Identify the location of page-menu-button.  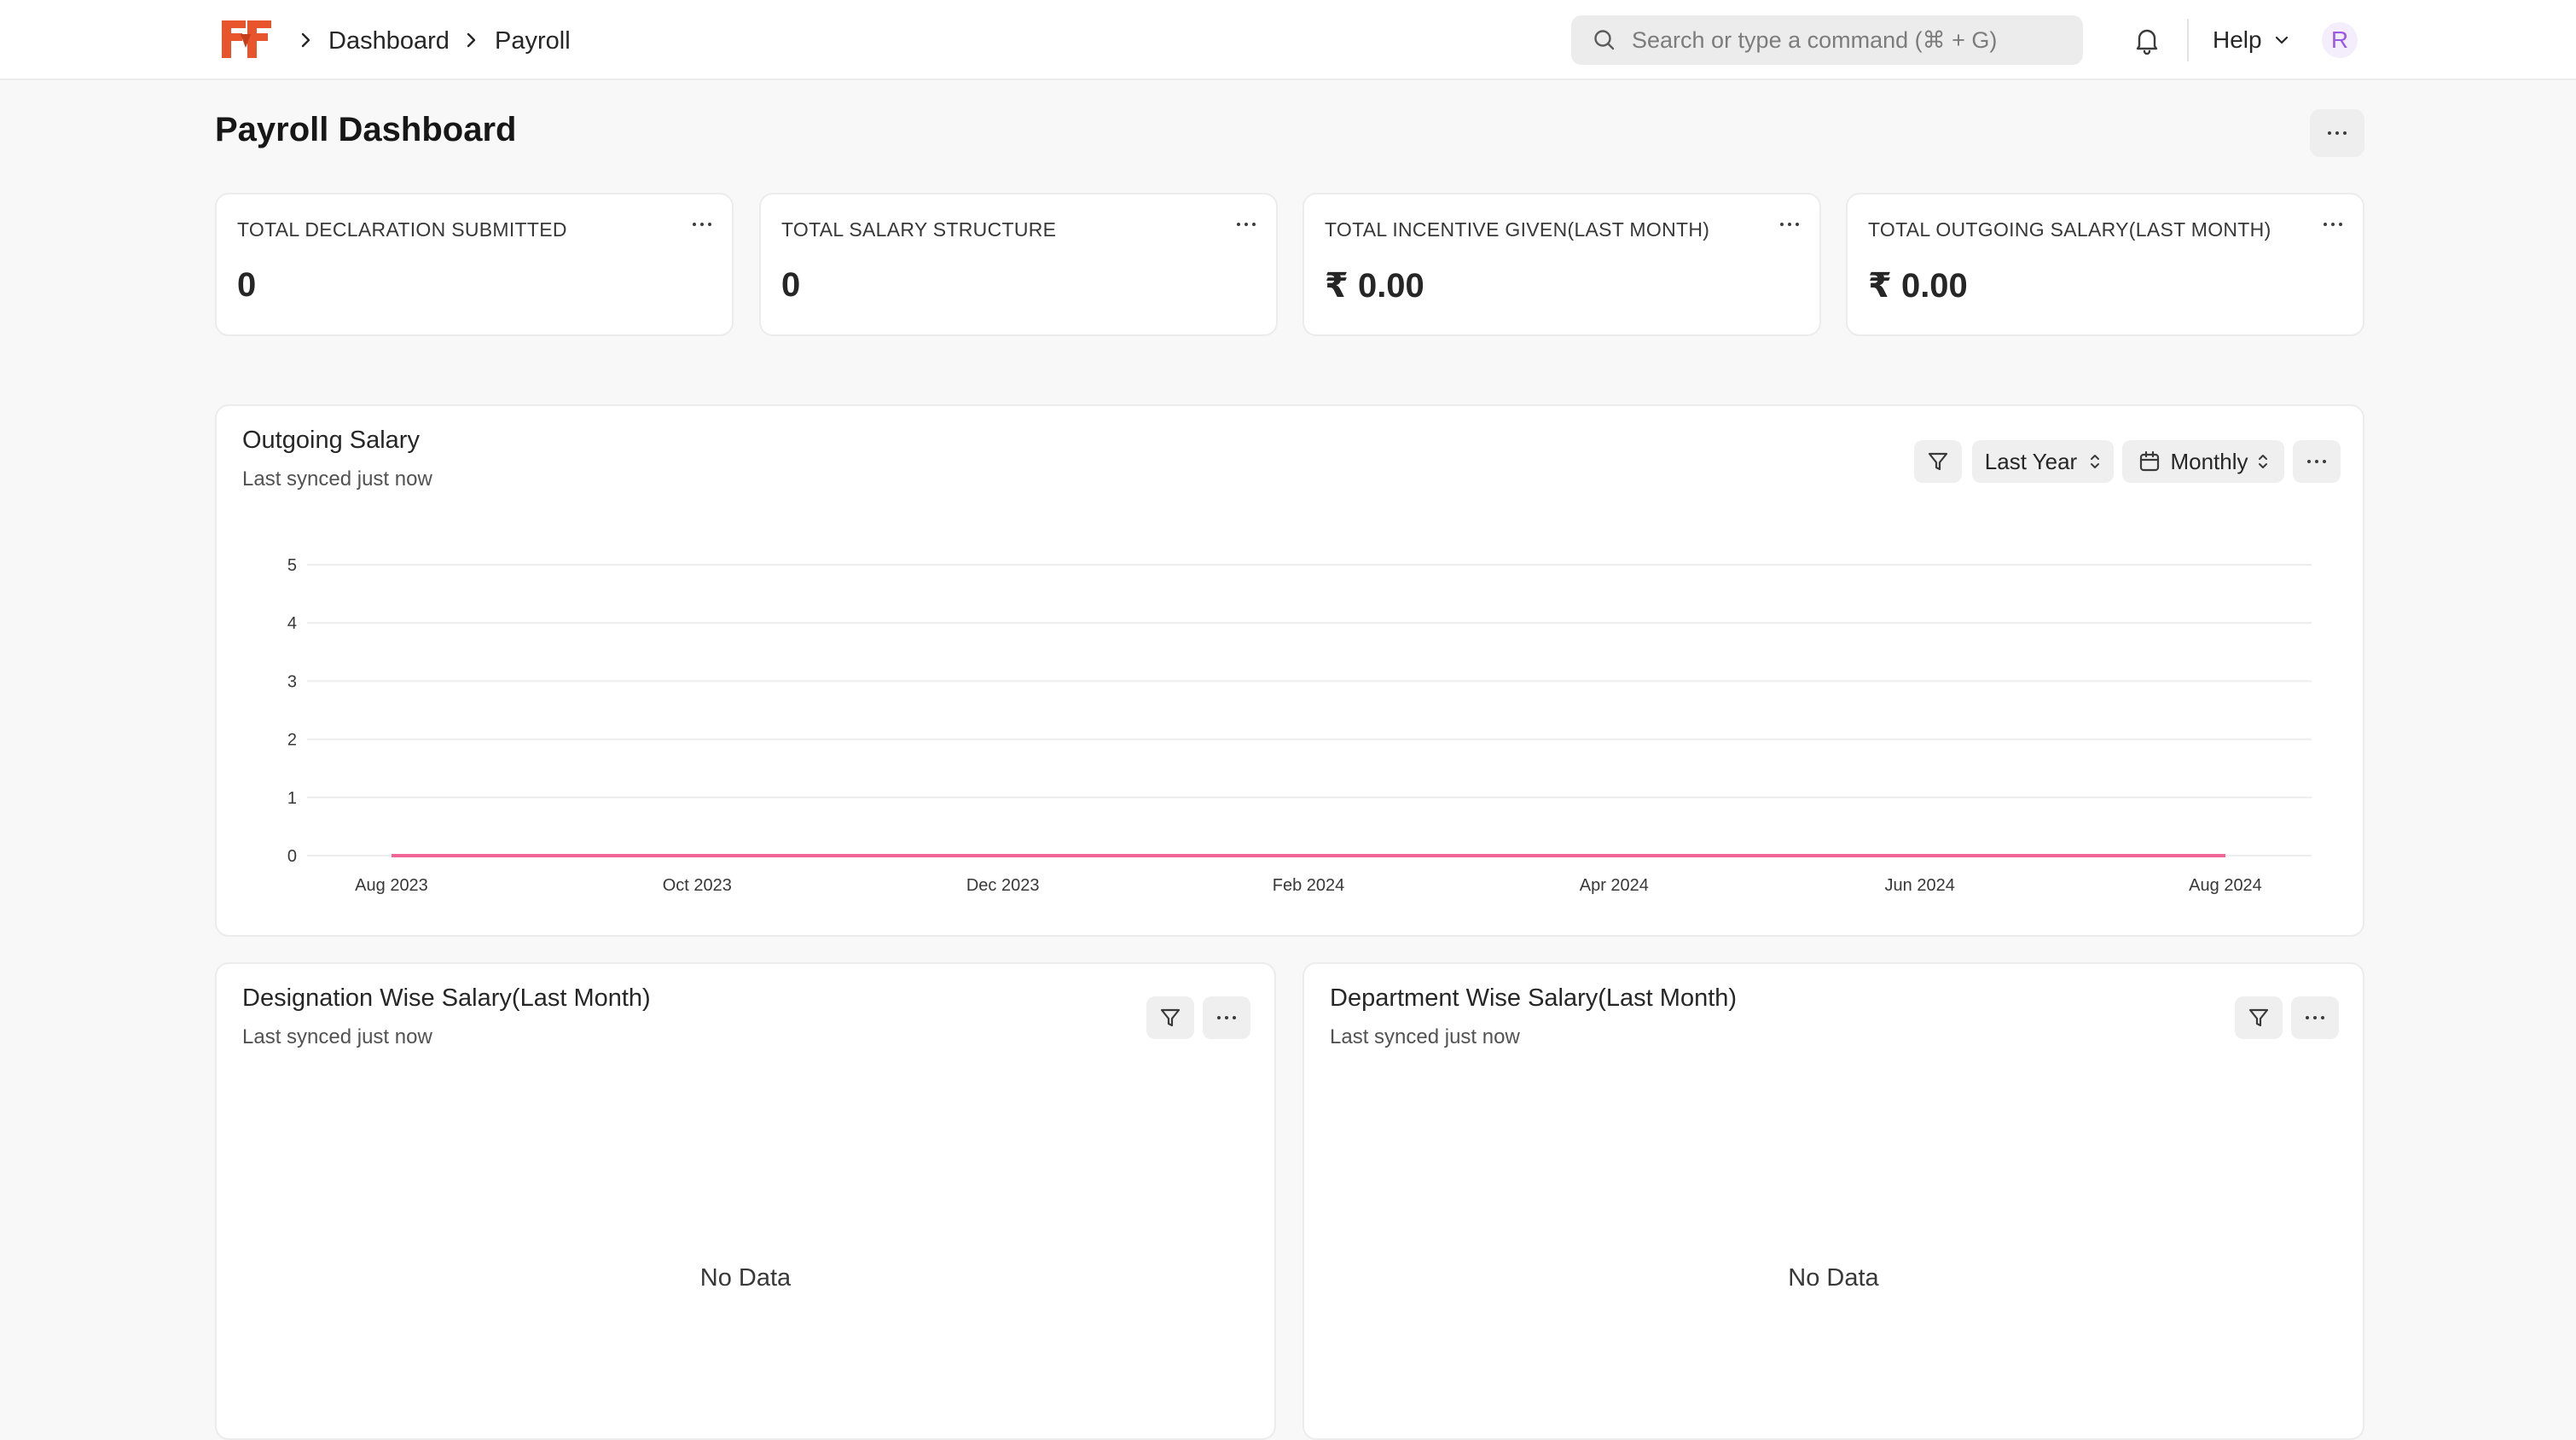
(2337, 133).